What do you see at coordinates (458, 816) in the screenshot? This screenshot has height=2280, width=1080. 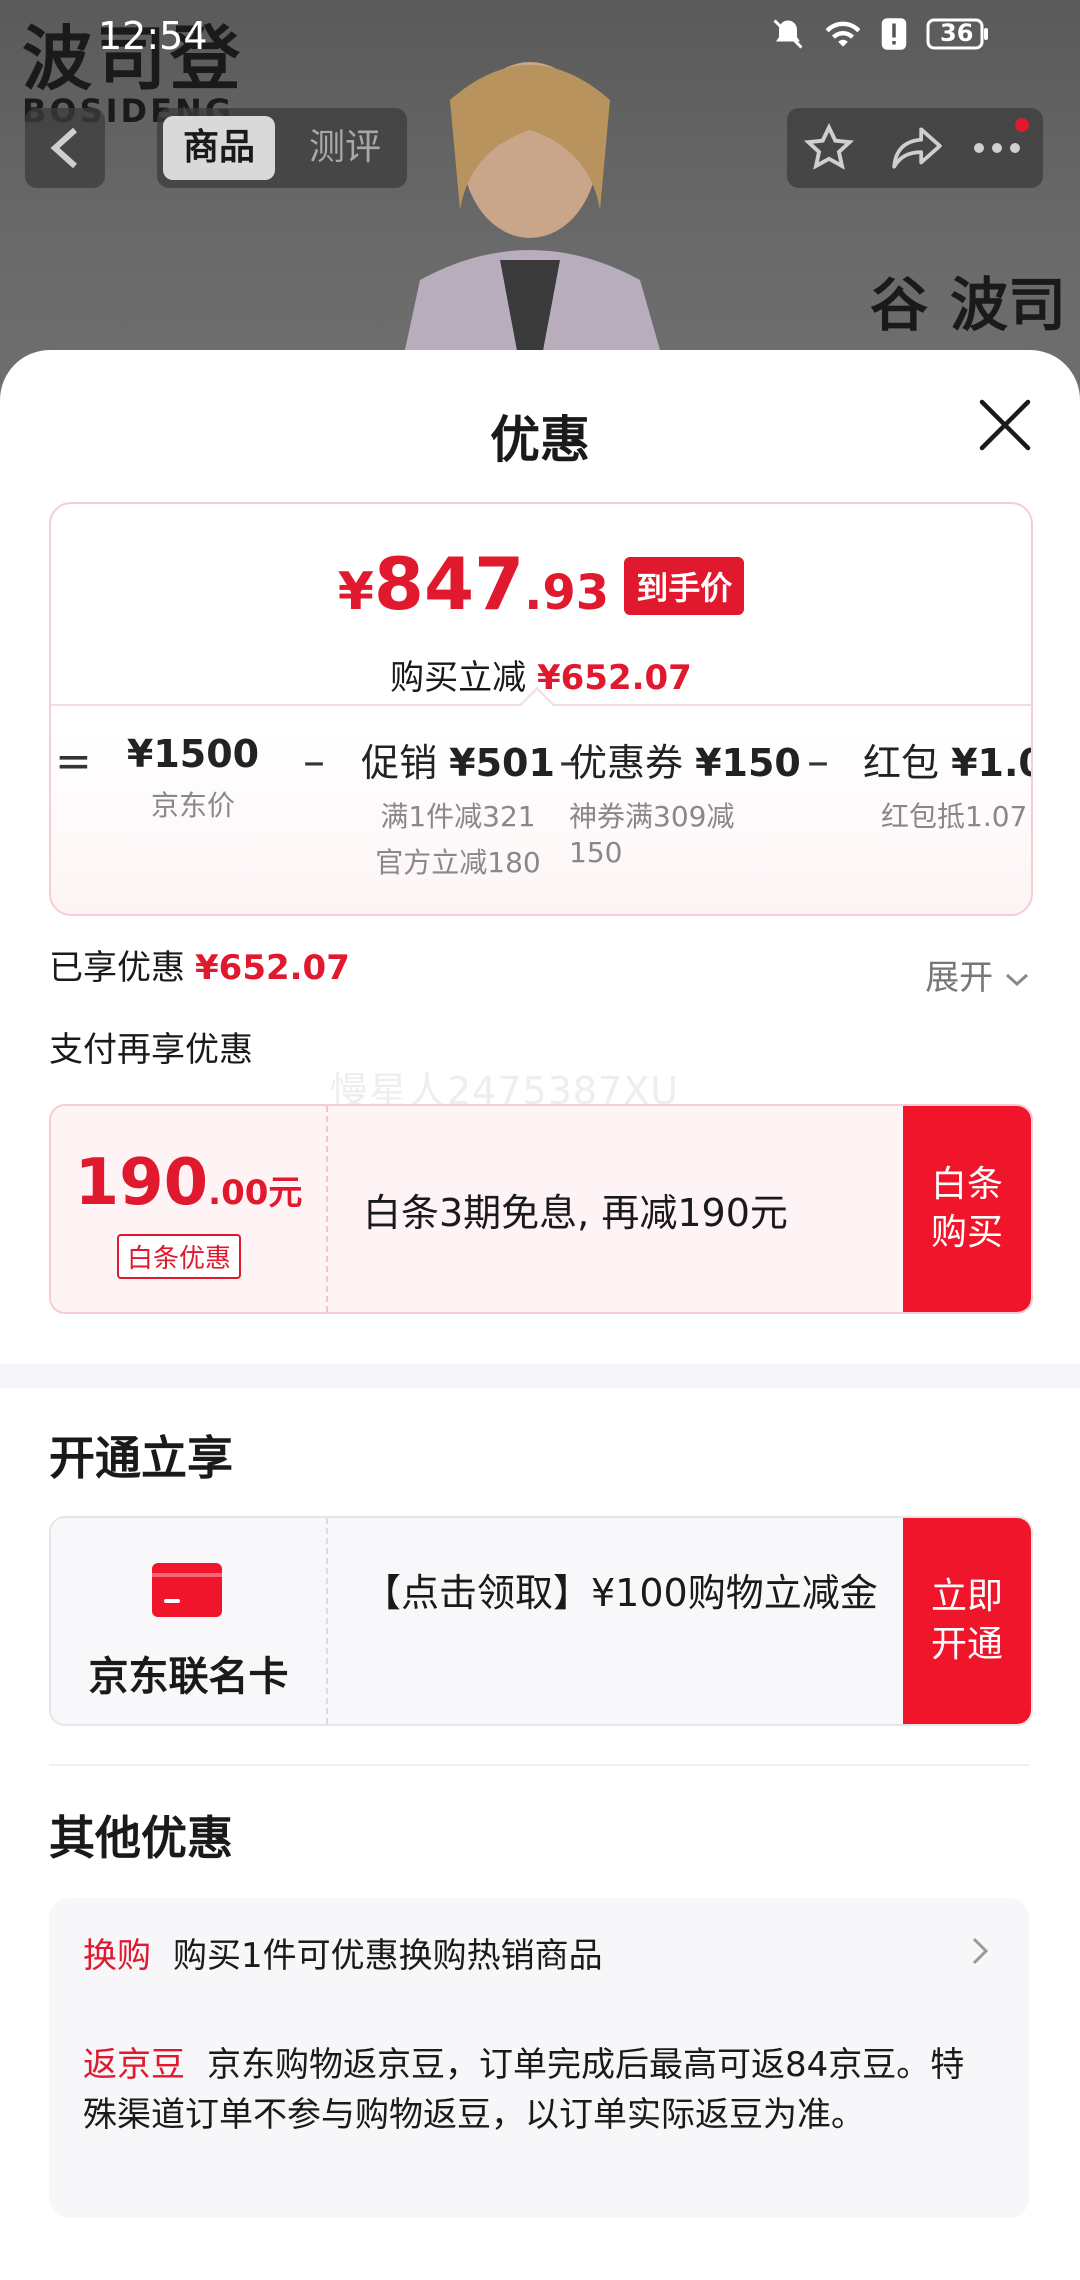 I see `breakdown-sub: 满1件减321` at bounding box center [458, 816].